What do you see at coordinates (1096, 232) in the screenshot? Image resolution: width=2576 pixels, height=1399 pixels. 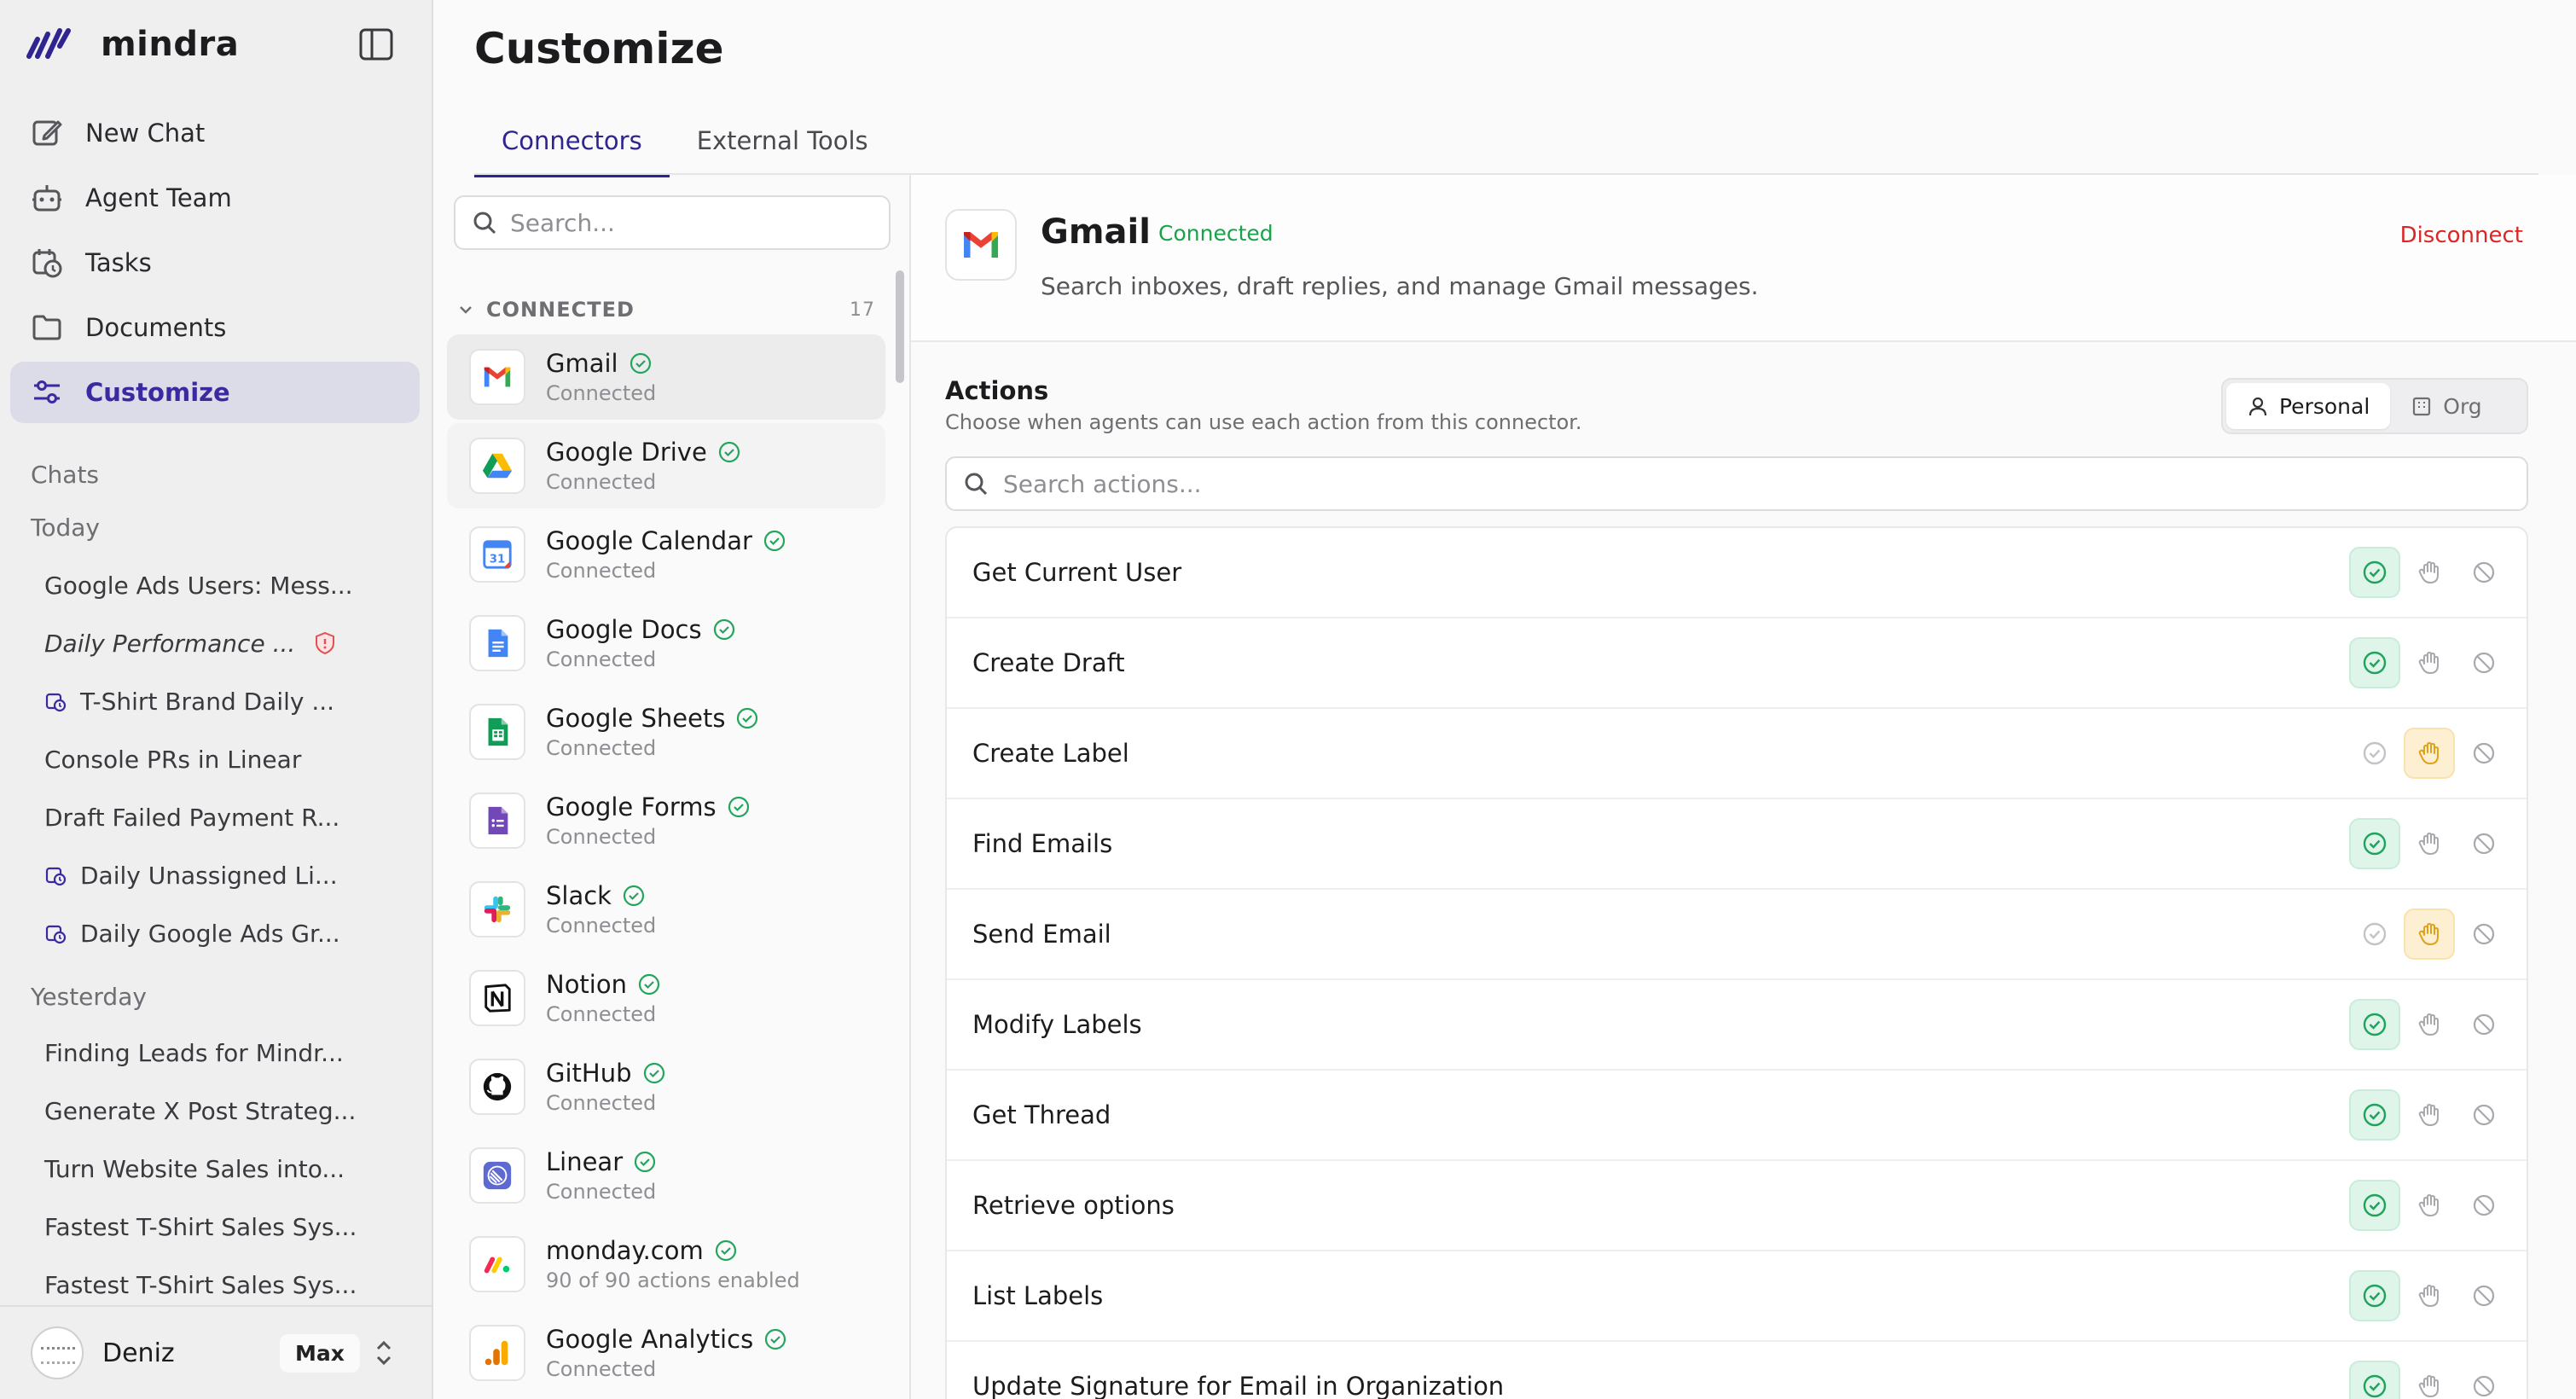 I see `detail-title: Gmail` at bounding box center [1096, 232].